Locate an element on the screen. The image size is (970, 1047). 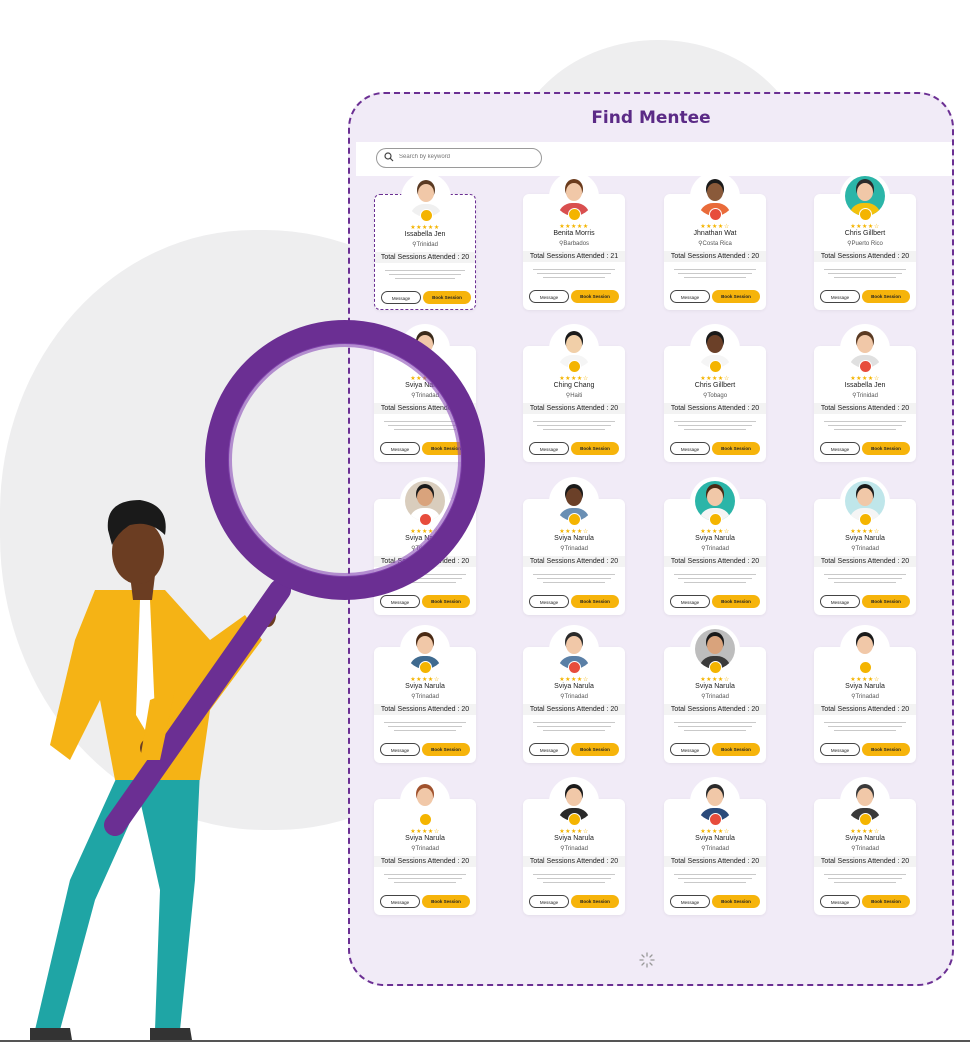
search-input is located at coordinates (466, 157).